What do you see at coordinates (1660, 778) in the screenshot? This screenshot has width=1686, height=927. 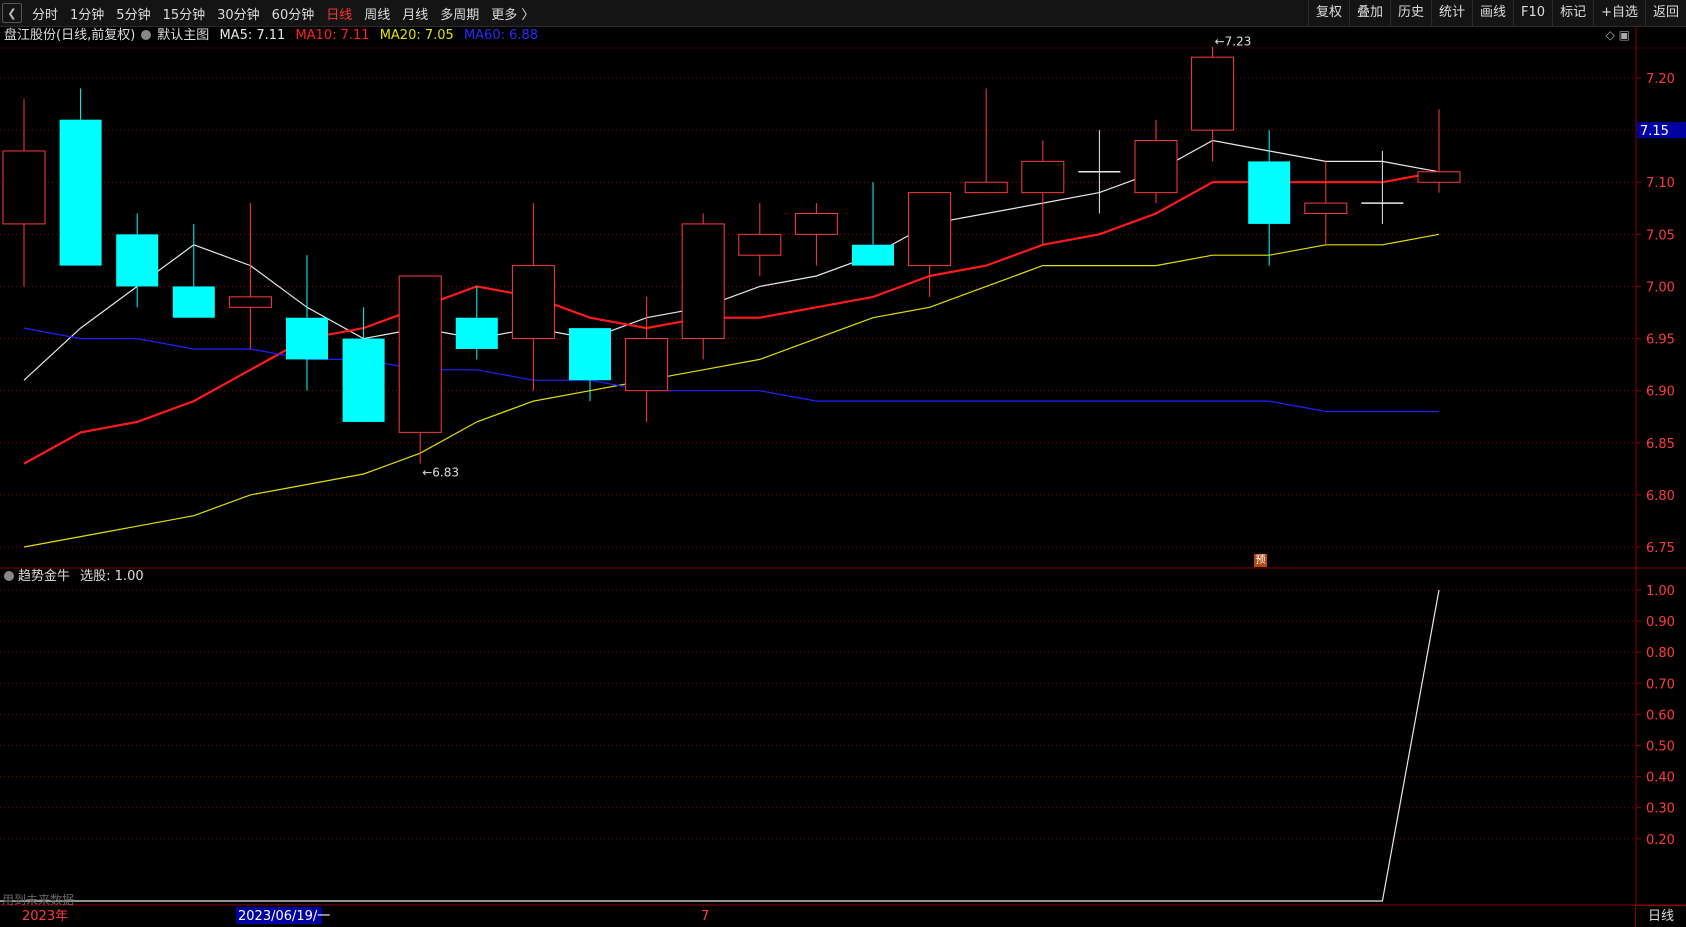 I see `indicator-tick-label: 0.40` at bounding box center [1660, 778].